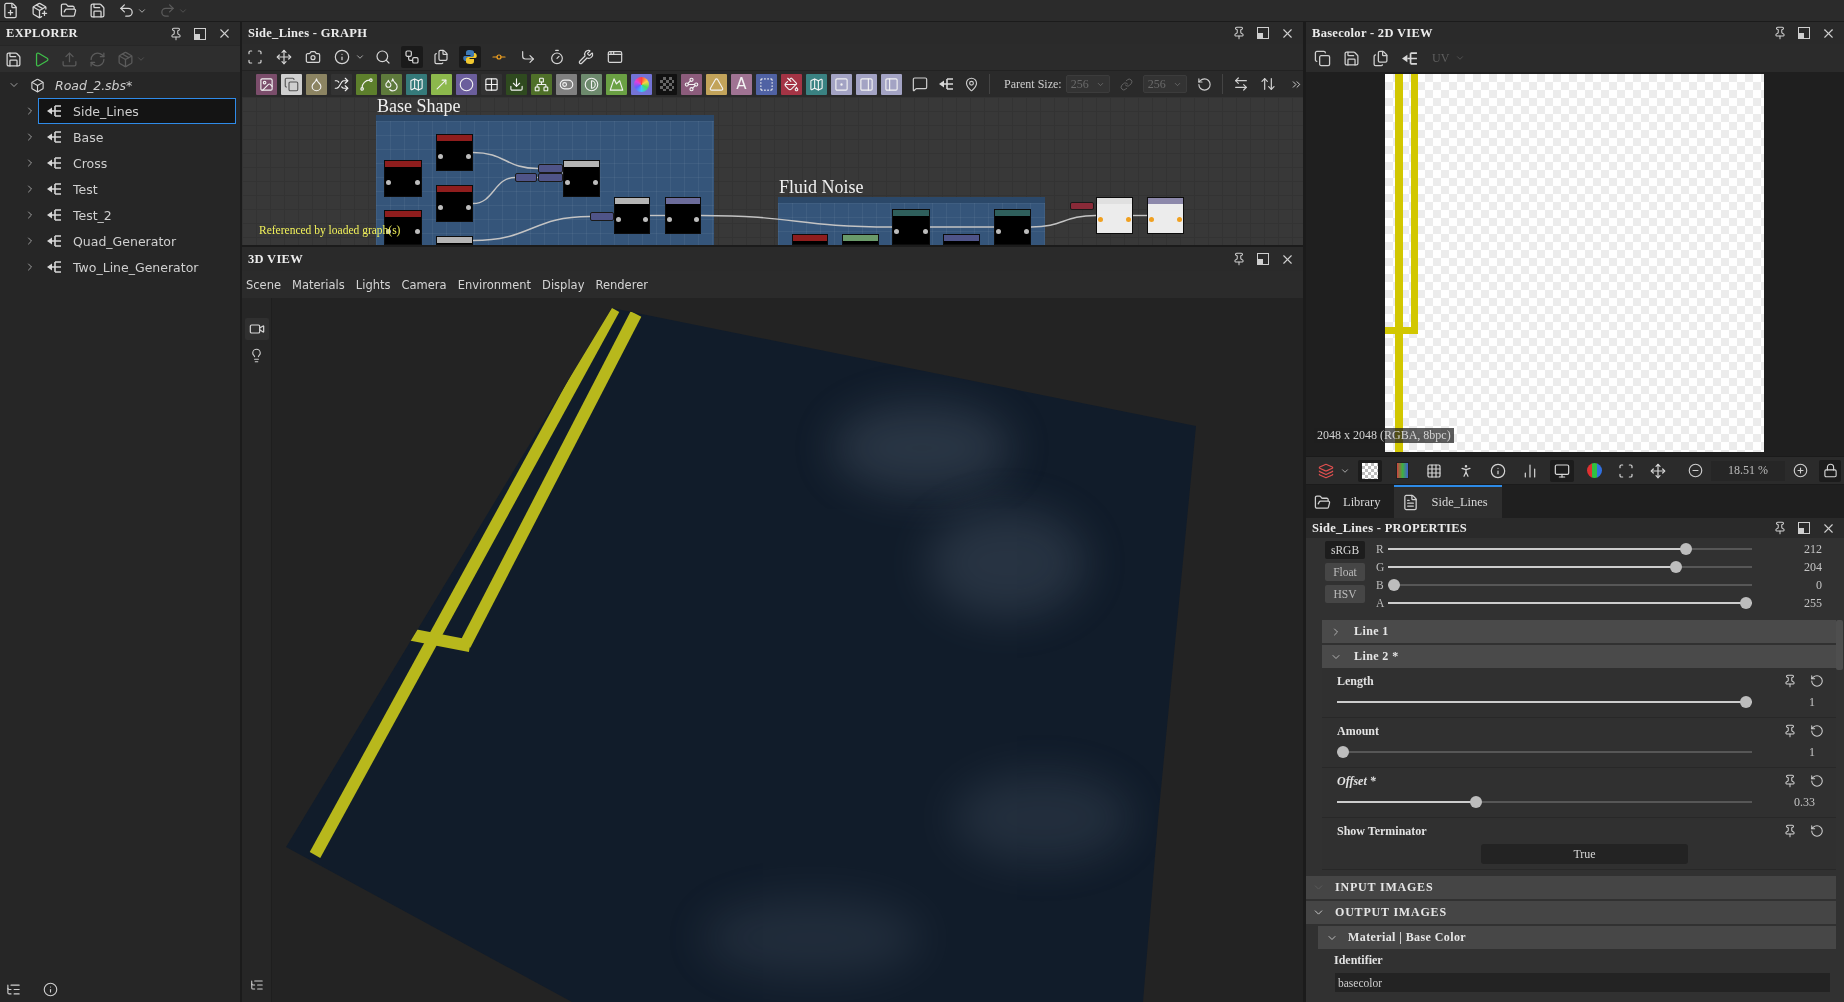 The height and width of the screenshot is (1002, 1844). What do you see at coordinates (891, 84) in the screenshot?
I see `panel-icon` at bounding box center [891, 84].